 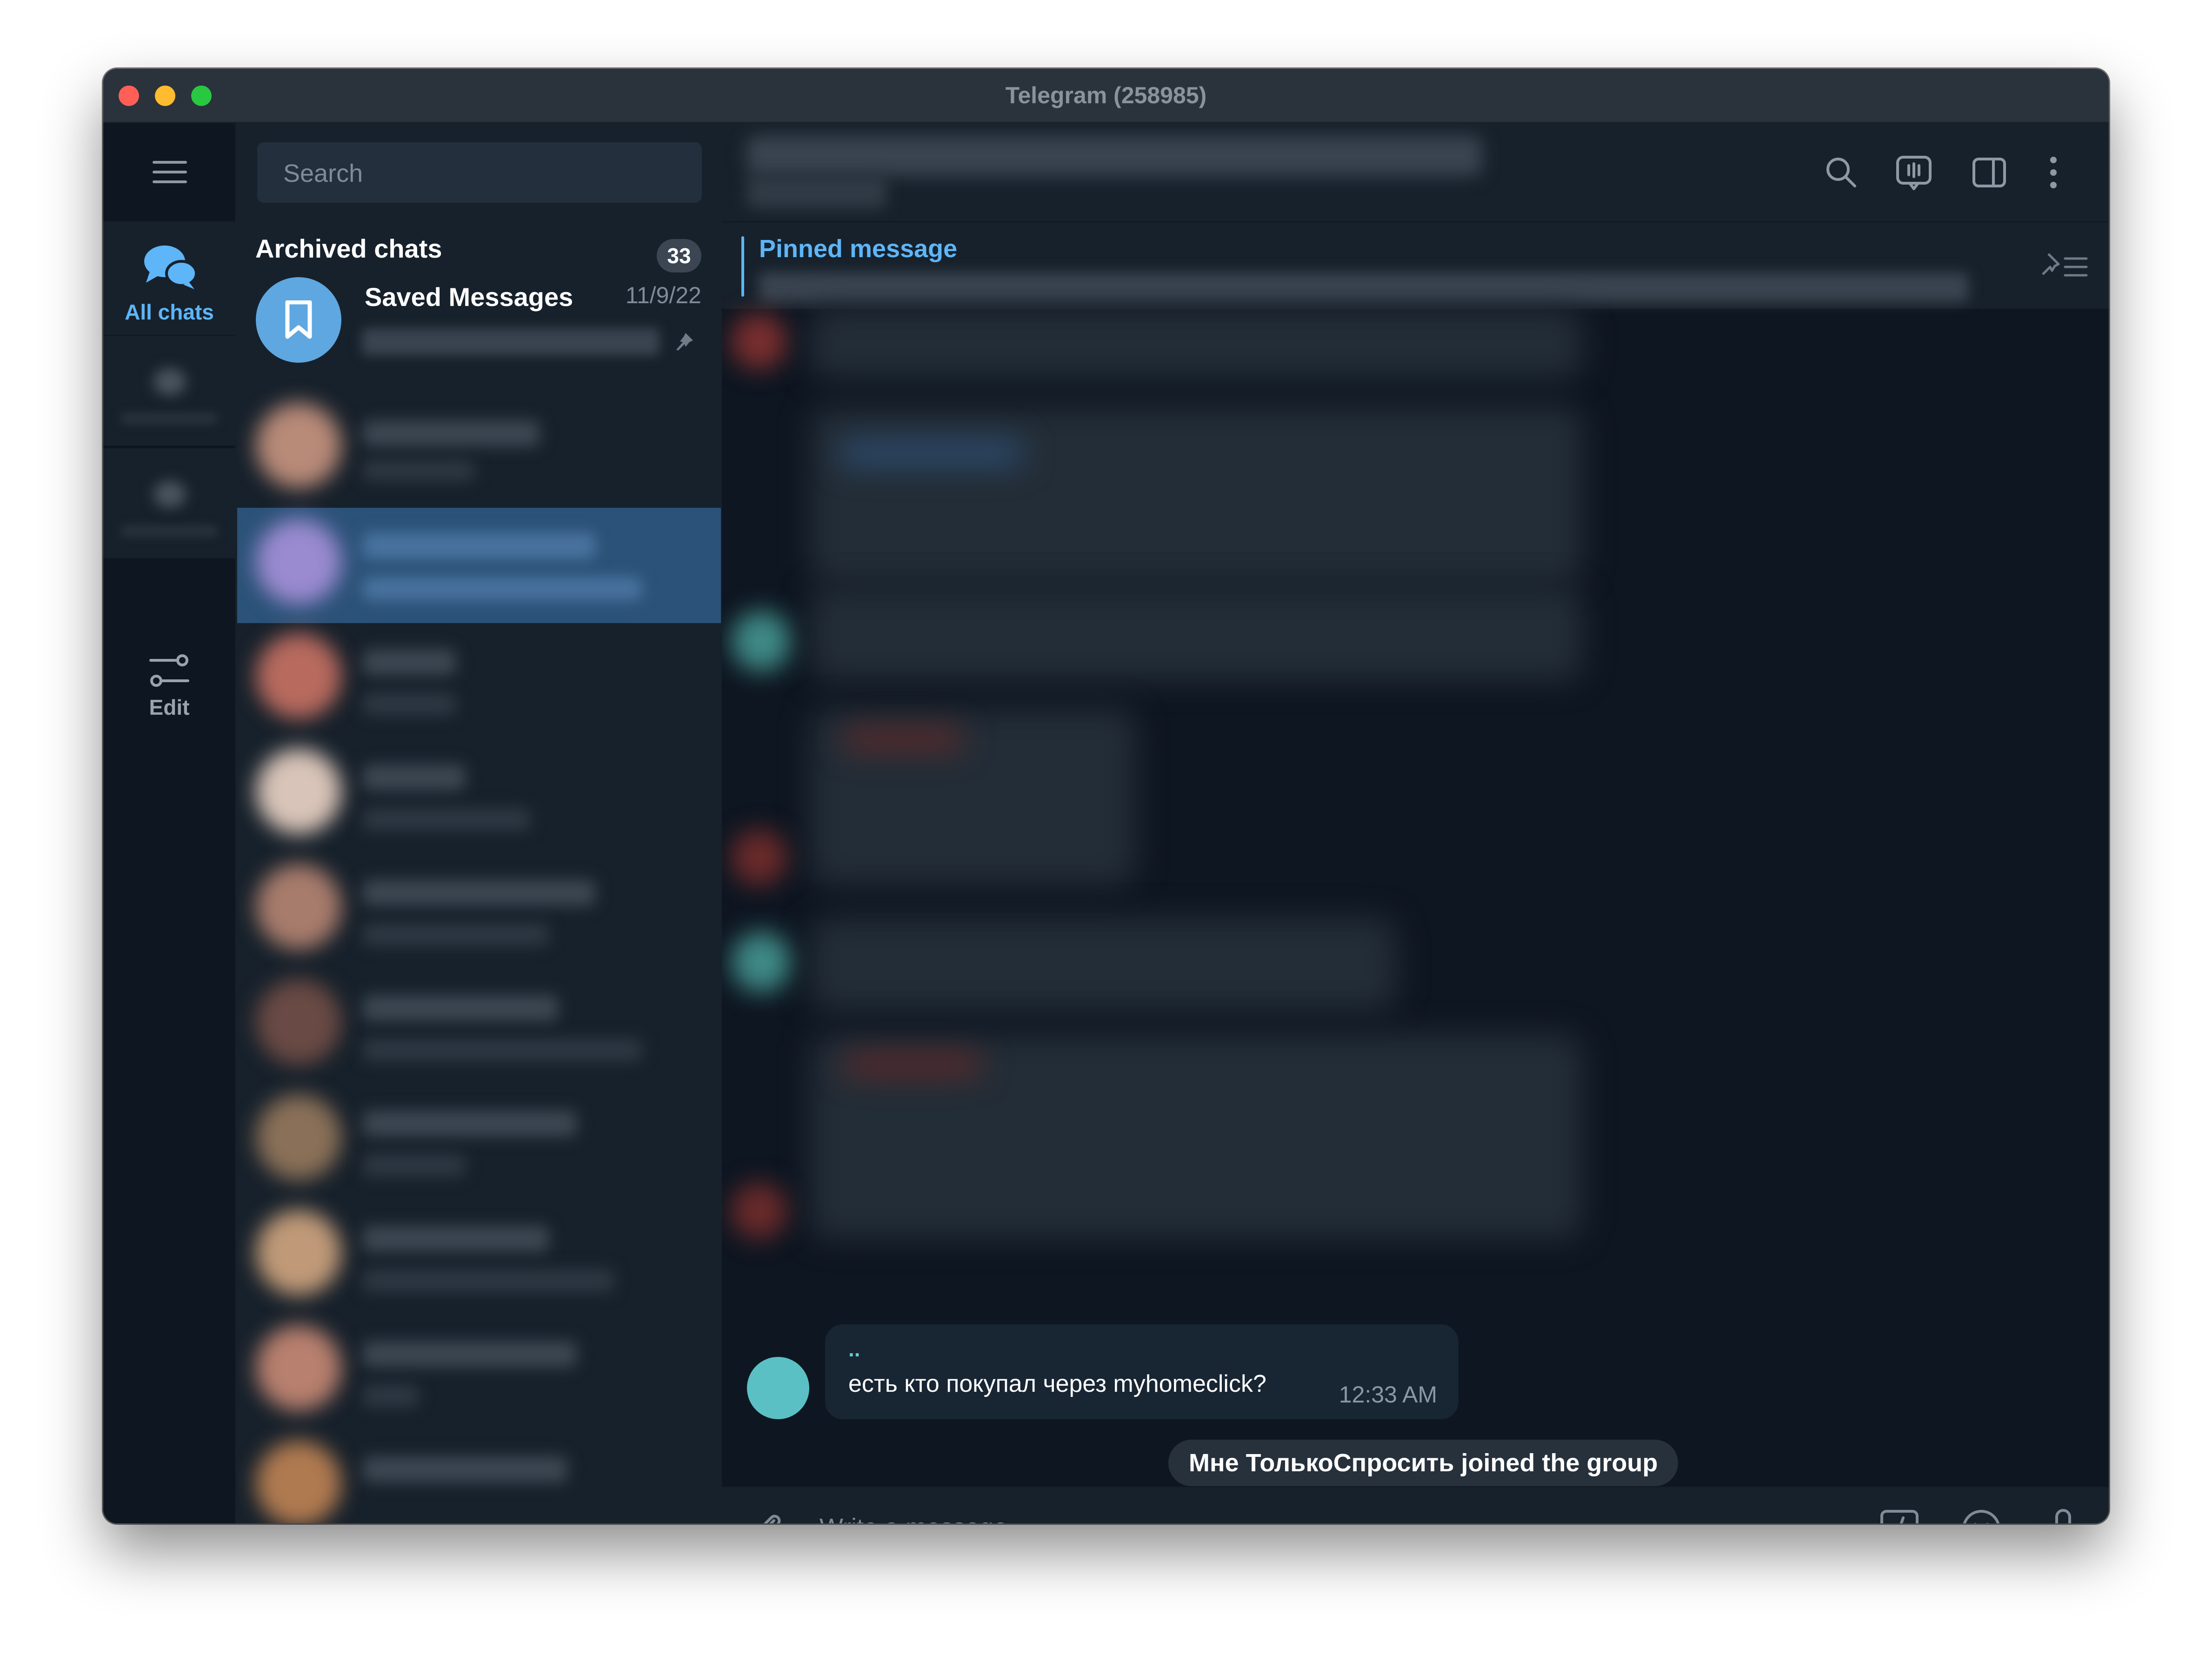 I want to click on chat-row-selected, so click(x=479, y=566).